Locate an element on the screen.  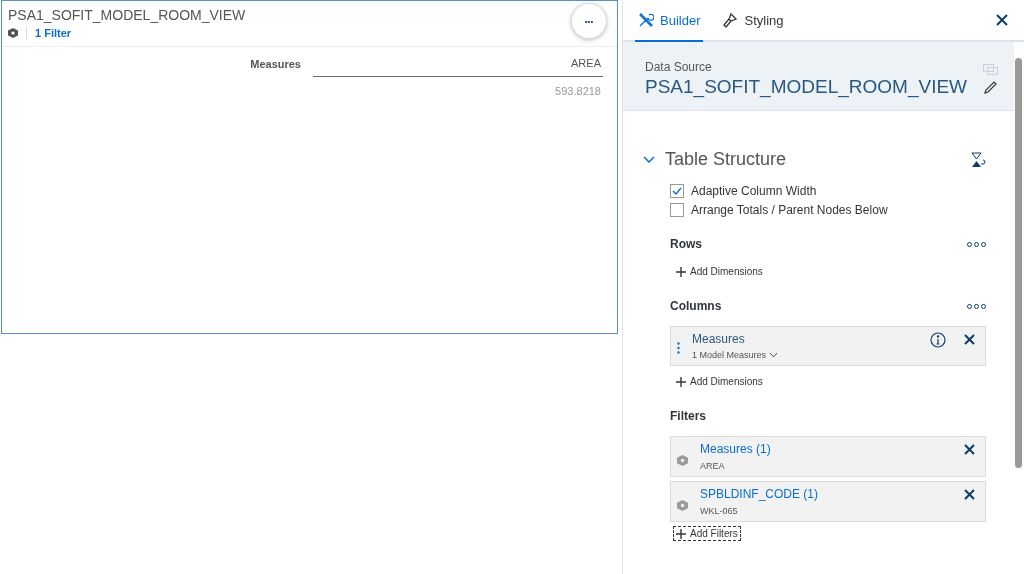
panel-tab: Styling is located at coordinates (753, 21).